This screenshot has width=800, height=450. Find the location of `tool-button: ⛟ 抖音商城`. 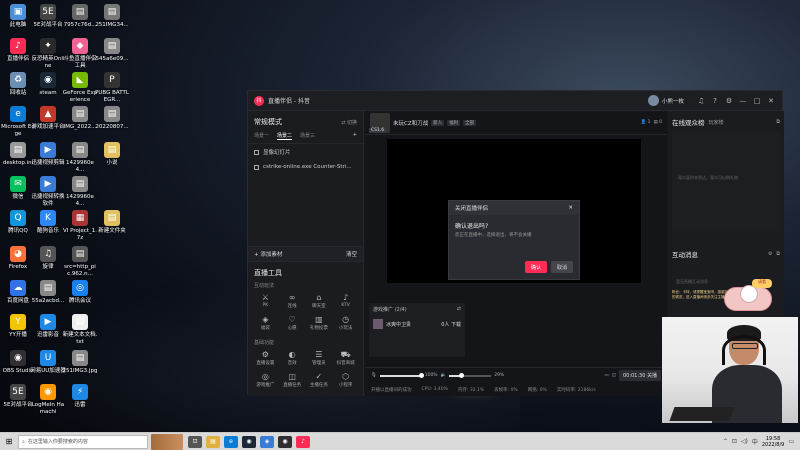

tool-button: ⛟ 抖音商城 is located at coordinates (345, 358).